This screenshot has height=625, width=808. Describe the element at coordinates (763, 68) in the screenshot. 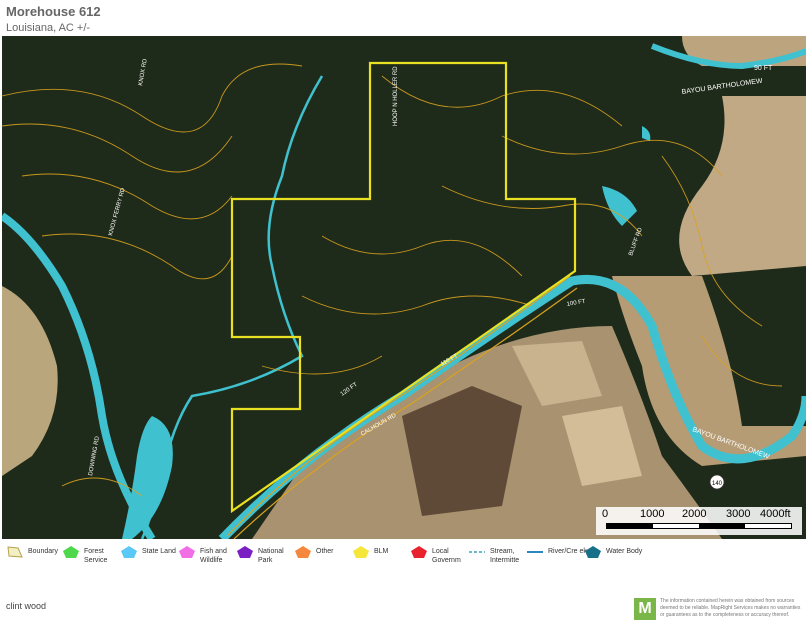

I see `contour-label-90ft: 90 FT` at that location.